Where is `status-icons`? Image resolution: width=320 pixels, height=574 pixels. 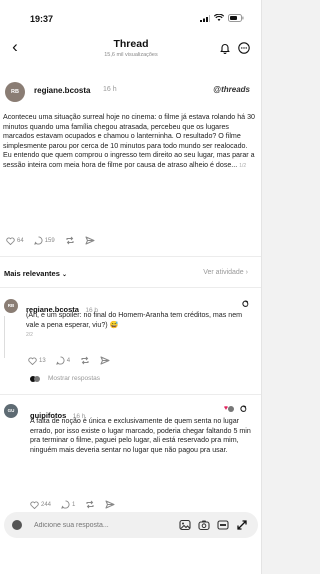 status-icons is located at coordinates (222, 18).